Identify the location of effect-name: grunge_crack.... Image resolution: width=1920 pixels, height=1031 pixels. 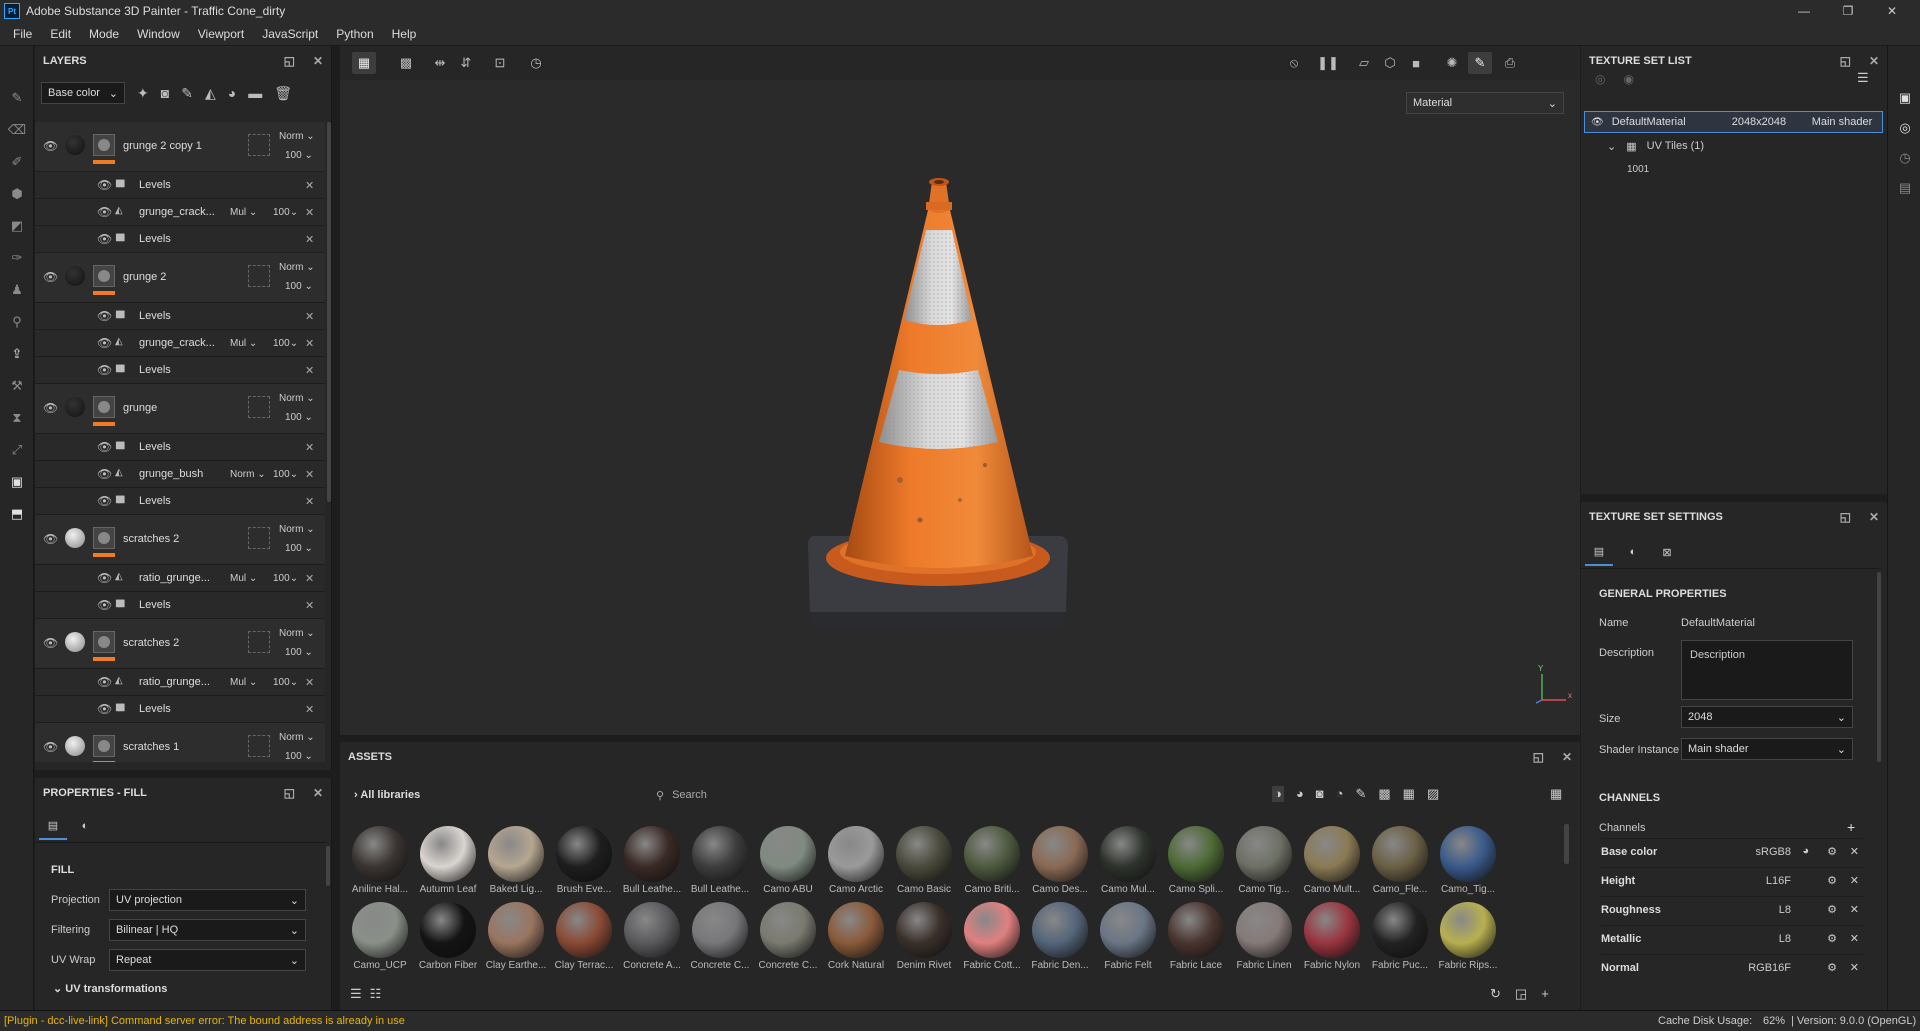
(177, 343).